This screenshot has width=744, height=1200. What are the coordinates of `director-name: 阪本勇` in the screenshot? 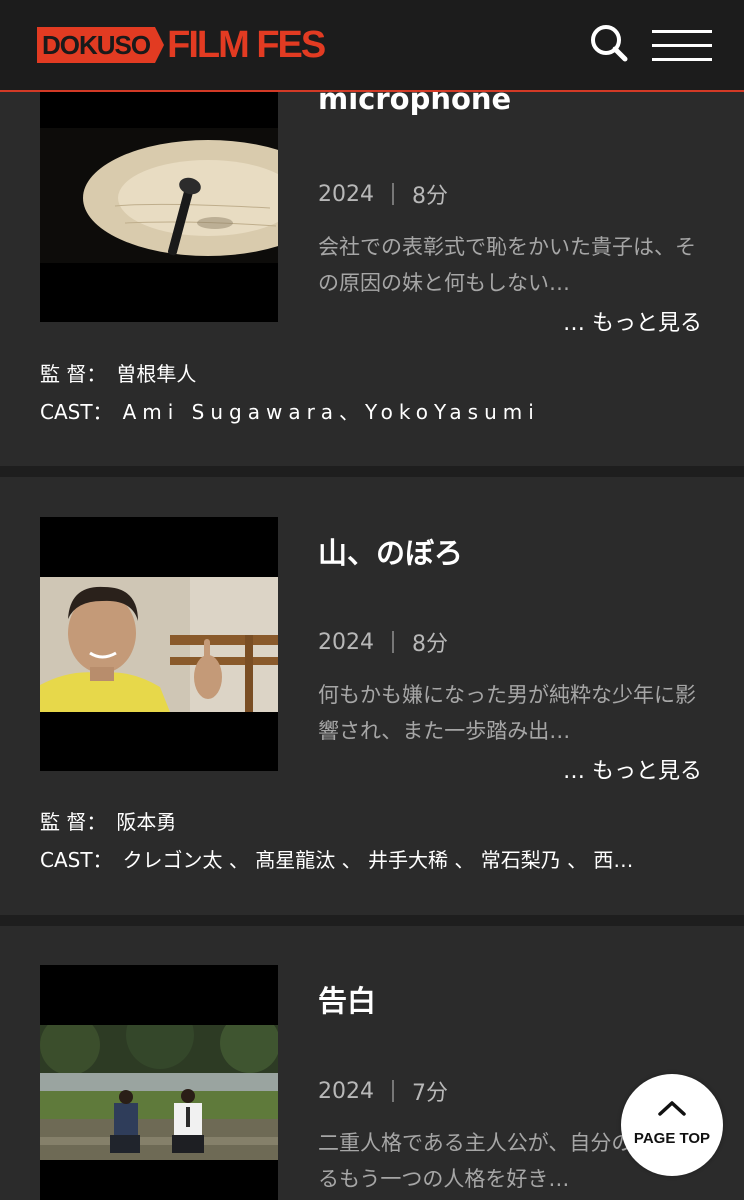 It's located at (146, 822).